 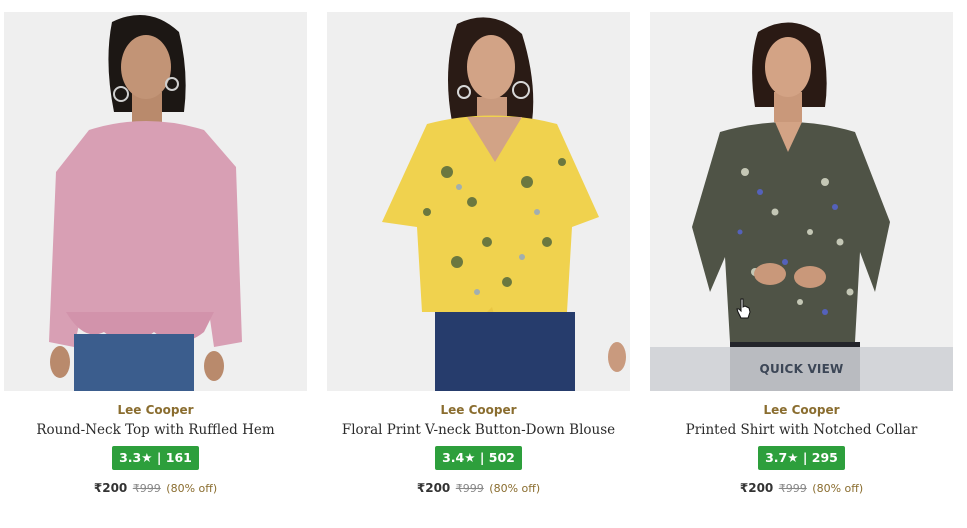 I want to click on review-count: 161, so click(x=178, y=457).